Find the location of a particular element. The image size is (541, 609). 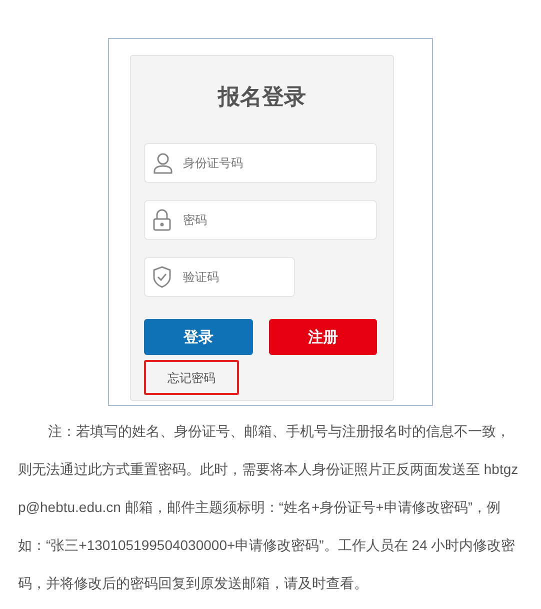

login-title: 报名登录 is located at coordinates (262, 98).